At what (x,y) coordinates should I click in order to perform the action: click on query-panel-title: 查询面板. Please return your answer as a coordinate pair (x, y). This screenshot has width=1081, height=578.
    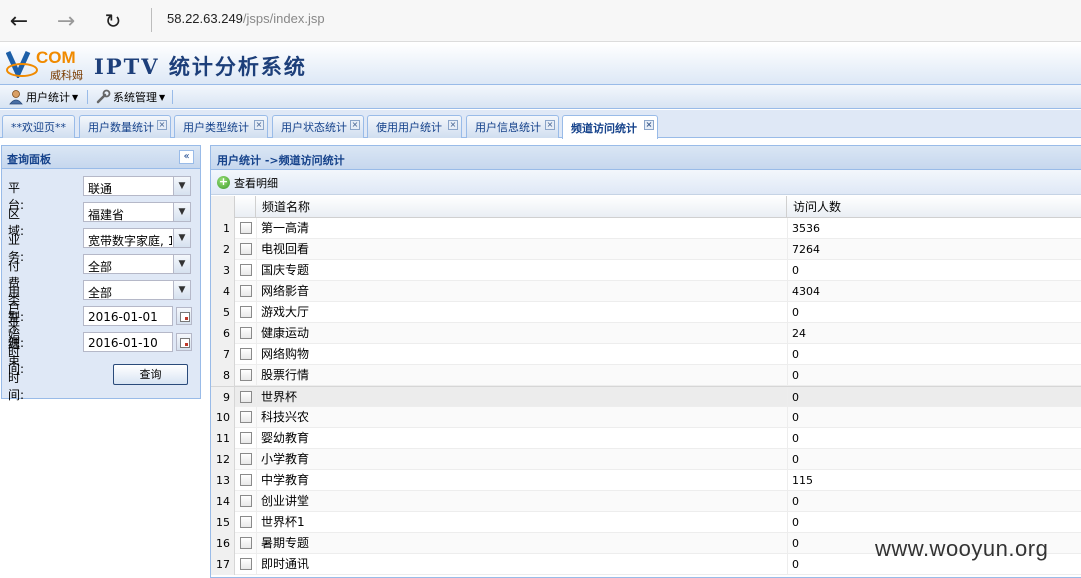
    Looking at the image, I should click on (29, 159).